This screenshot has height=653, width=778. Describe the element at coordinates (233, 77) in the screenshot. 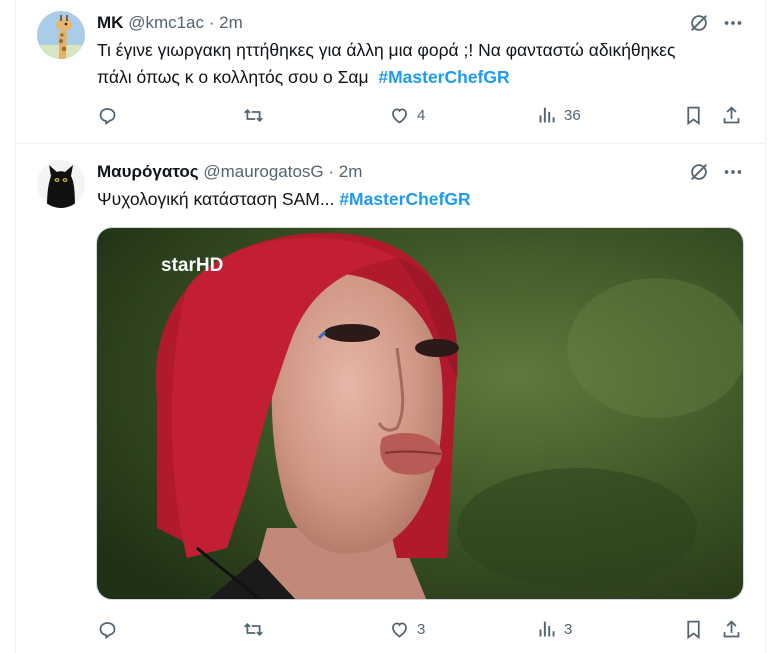

I see `tweet-text-segment: πάλι όπως κ ο κολλητός σου ο Σαμ` at that location.